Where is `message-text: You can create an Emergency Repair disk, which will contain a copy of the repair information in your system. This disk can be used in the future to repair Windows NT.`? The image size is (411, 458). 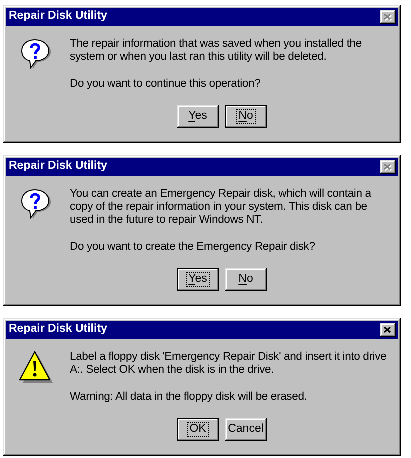 message-text: You can create an Emergency Repair disk, which will contain a copy of the repair information in your system. This disk can be used in the future to repair Windows NT. is located at coordinates (221, 207).